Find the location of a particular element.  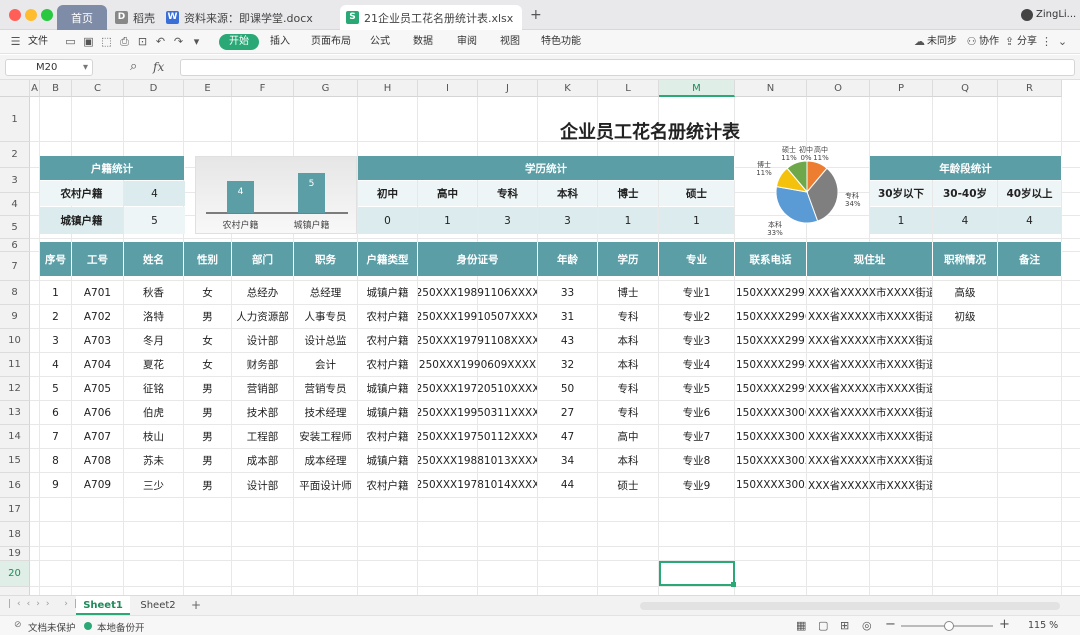

column-header-M: M is located at coordinates (697, 88).